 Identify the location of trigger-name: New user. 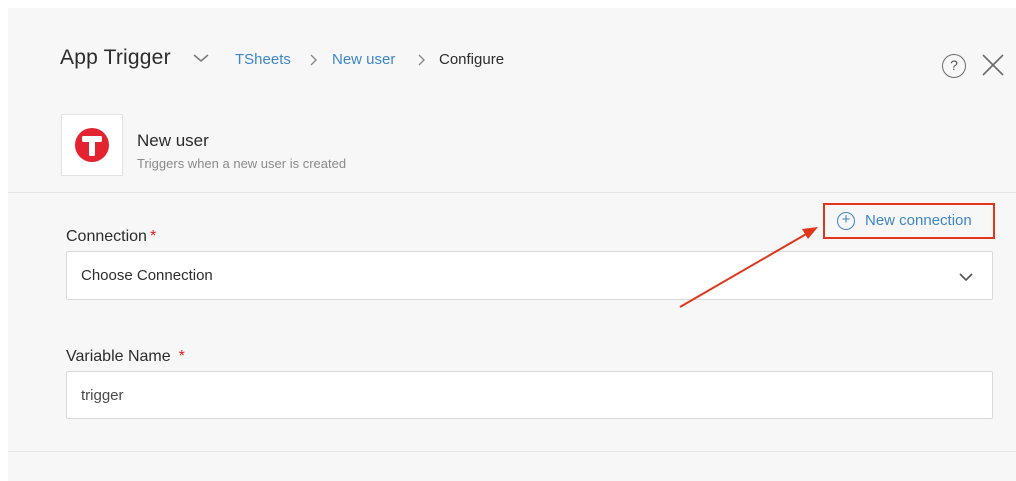
(173, 140).